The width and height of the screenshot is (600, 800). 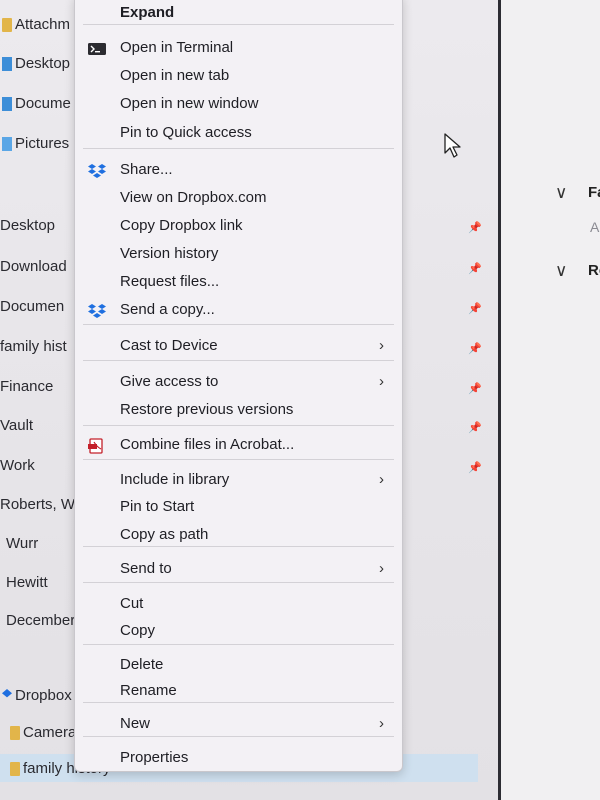 What do you see at coordinates (17, 425) in the screenshot?
I see `nav-item-label: Vault` at bounding box center [17, 425].